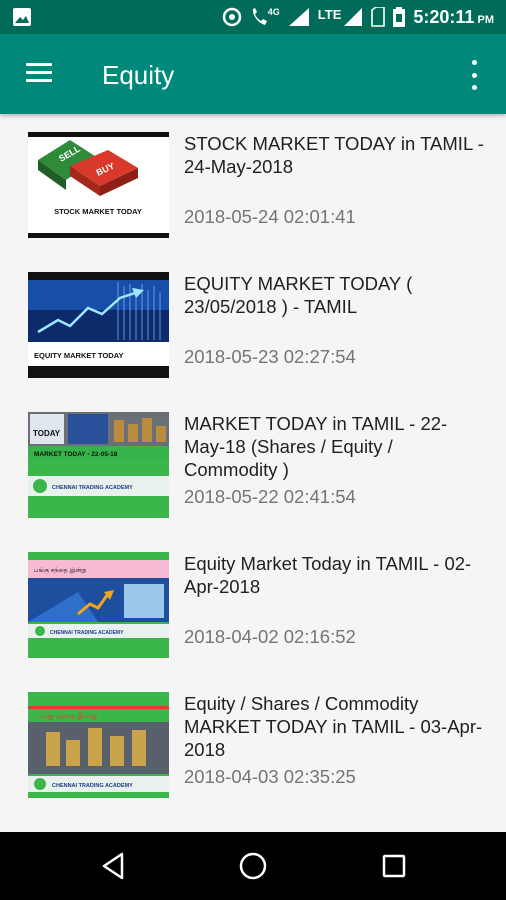 The width and height of the screenshot is (506, 900). Describe the element at coordinates (298, 17) in the screenshot. I see `signal-icon` at that location.